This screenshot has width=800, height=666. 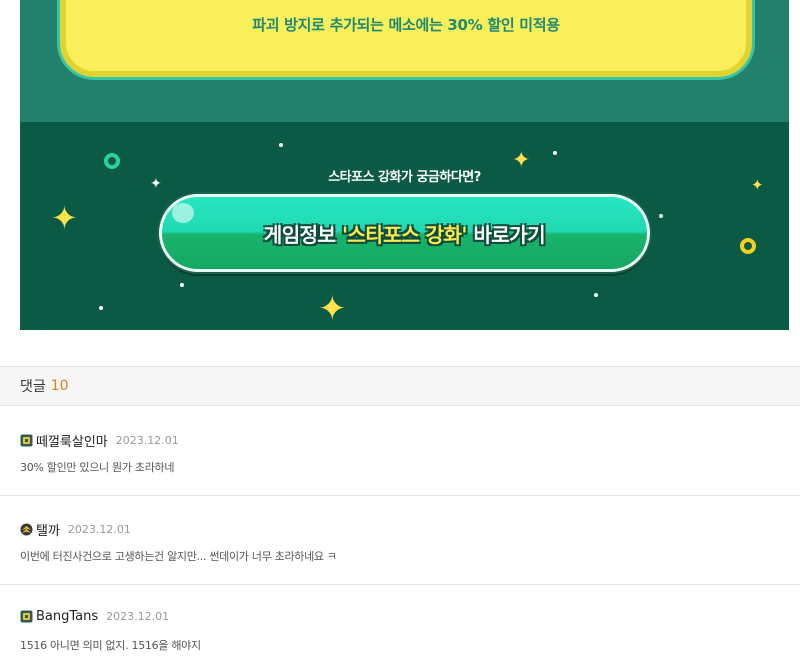 What do you see at coordinates (748, 246) in the screenshot?
I see `ring-decoration-icon` at bounding box center [748, 246].